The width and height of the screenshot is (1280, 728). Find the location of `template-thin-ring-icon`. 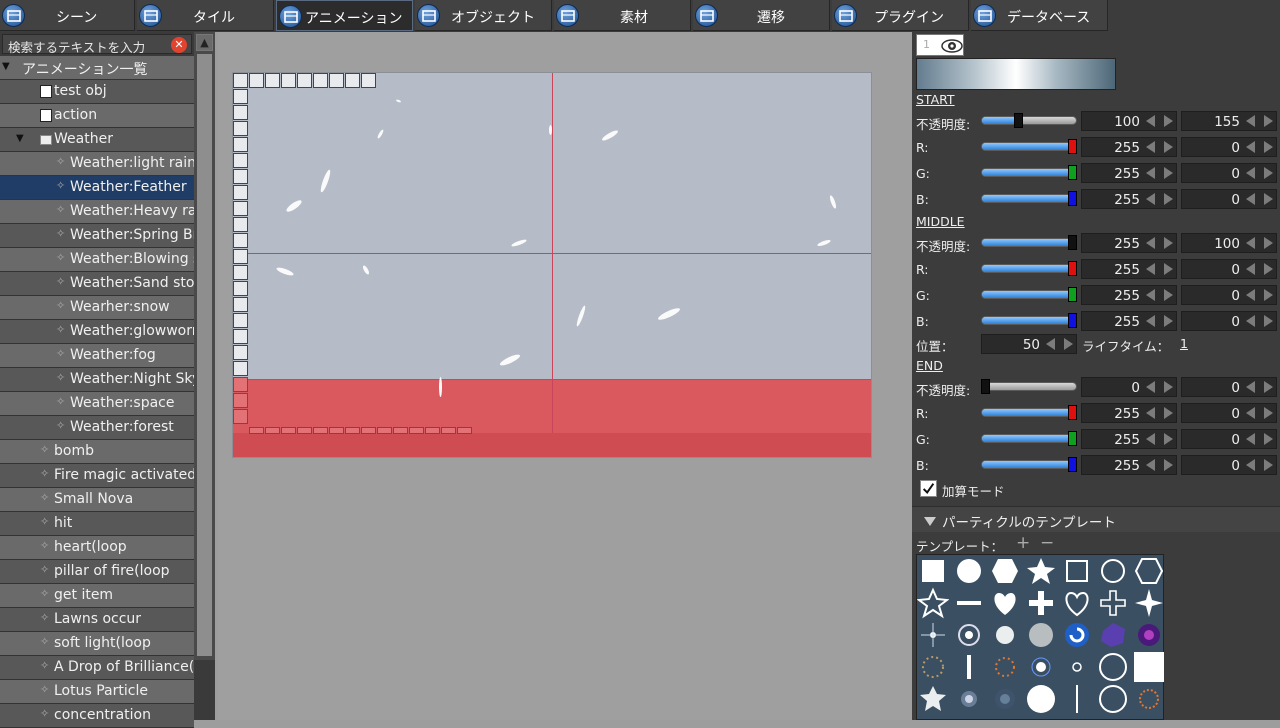

template-thin-ring-icon is located at coordinates (1113, 699).